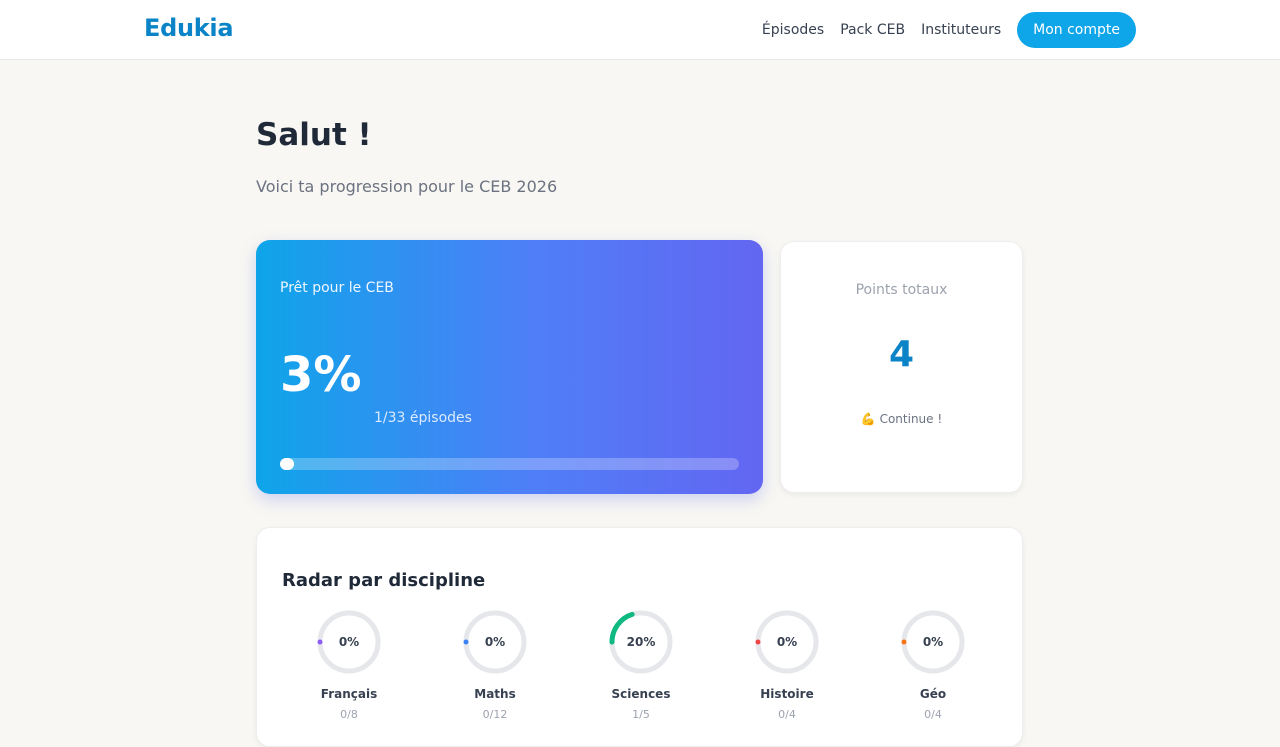 The width and height of the screenshot is (1280, 747). What do you see at coordinates (933, 694) in the screenshot?
I see `subject-name: Géo` at bounding box center [933, 694].